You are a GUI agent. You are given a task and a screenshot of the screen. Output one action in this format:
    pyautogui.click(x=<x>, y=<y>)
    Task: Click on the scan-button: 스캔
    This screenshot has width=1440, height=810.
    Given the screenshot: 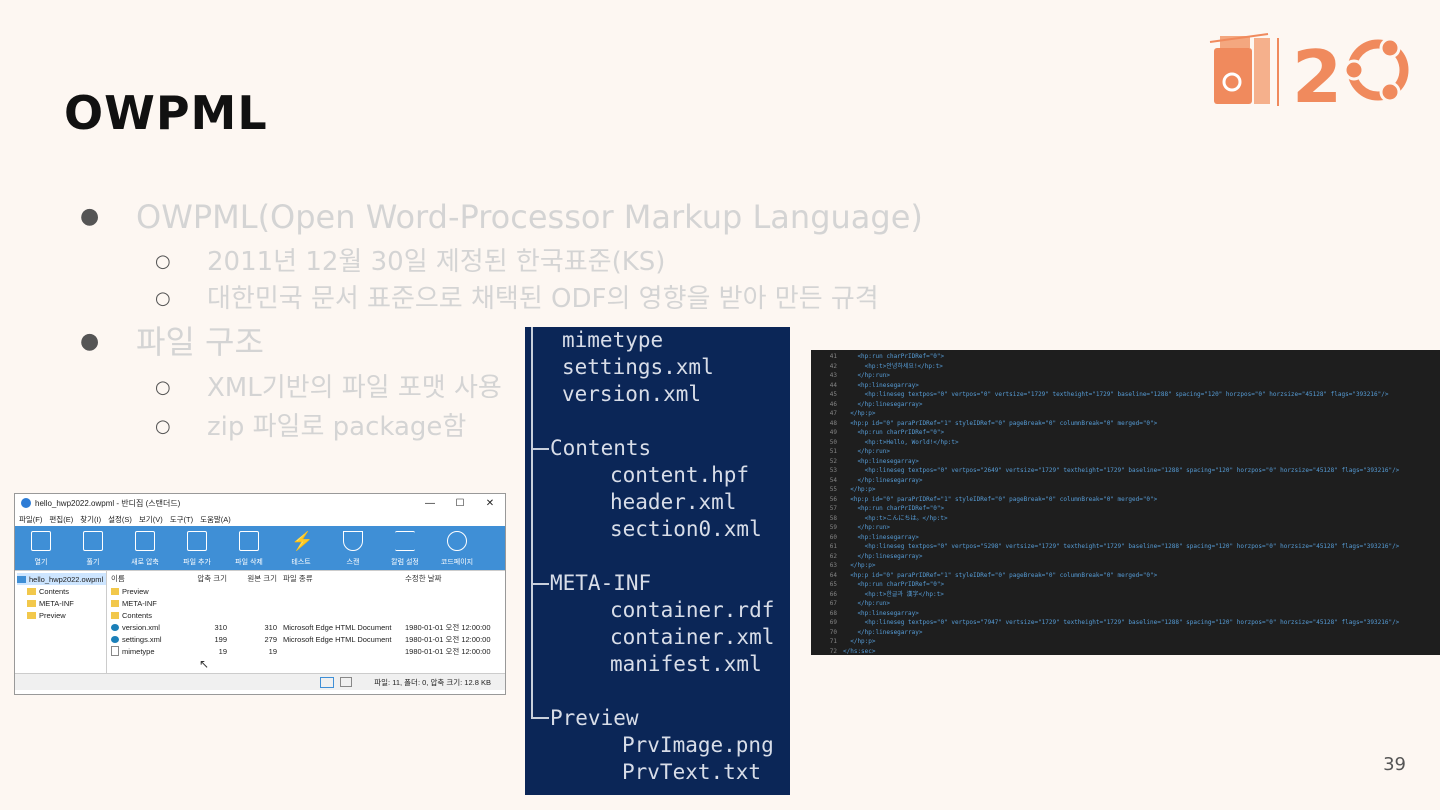 What is the action you would take?
    pyautogui.click(x=353, y=548)
    